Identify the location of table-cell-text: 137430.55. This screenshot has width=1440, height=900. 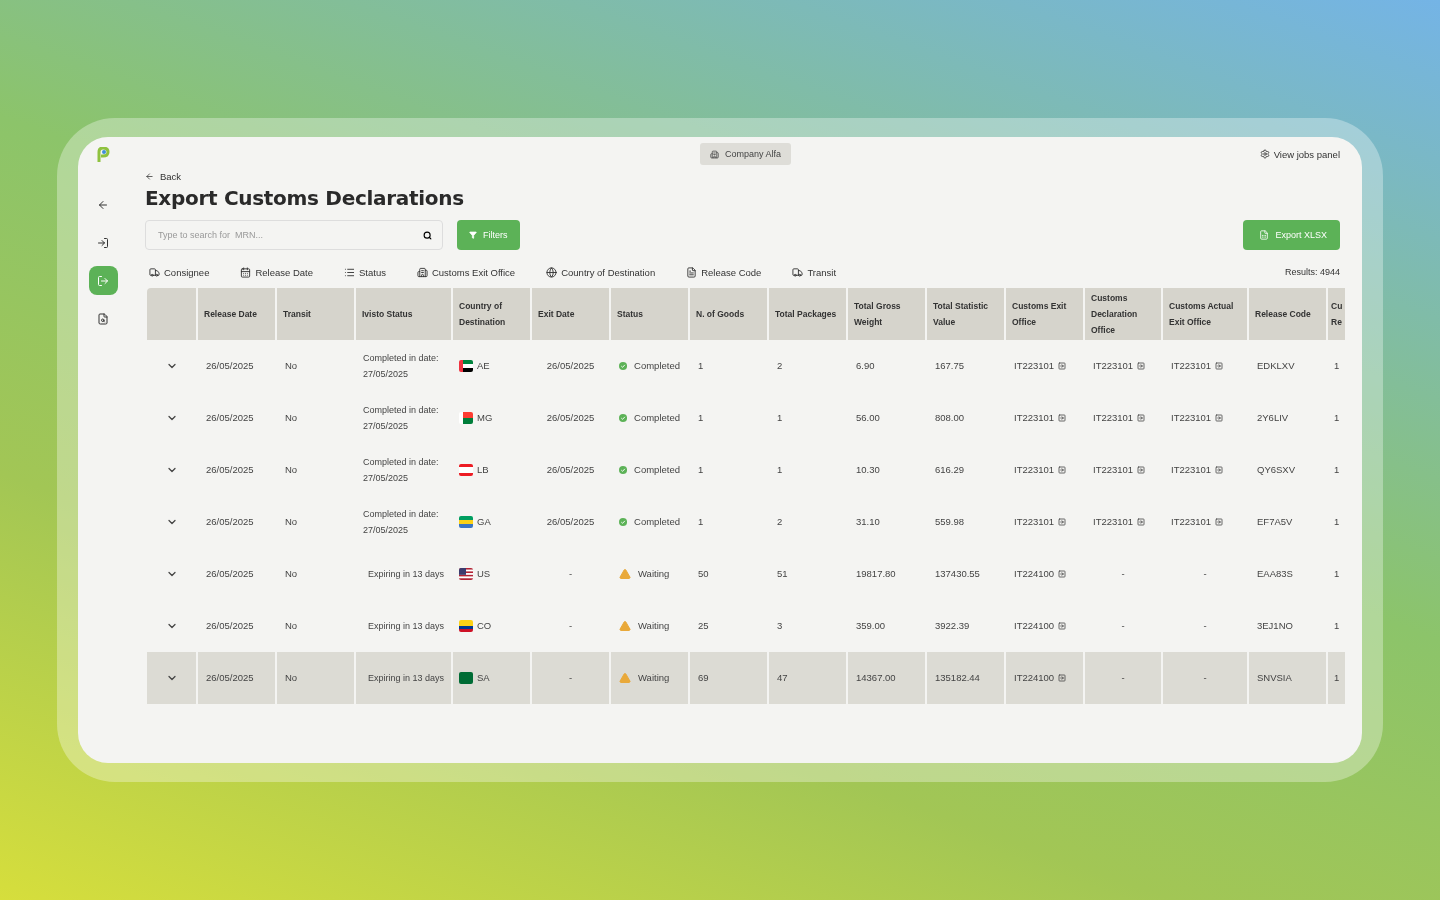
(957, 574).